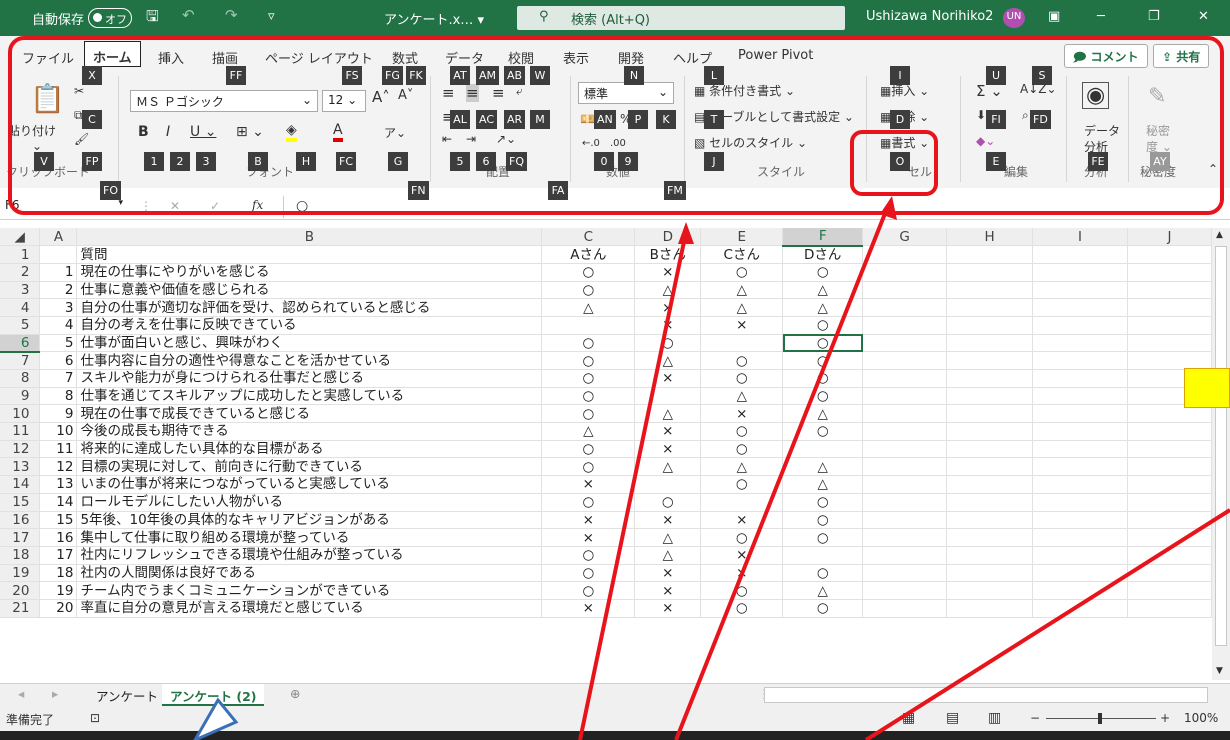 This screenshot has height=740, width=1230. What do you see at coordinates (908, 718) in the screenshot?
I see `normal-view-icon: ▦` at bounding box center [908, 718].